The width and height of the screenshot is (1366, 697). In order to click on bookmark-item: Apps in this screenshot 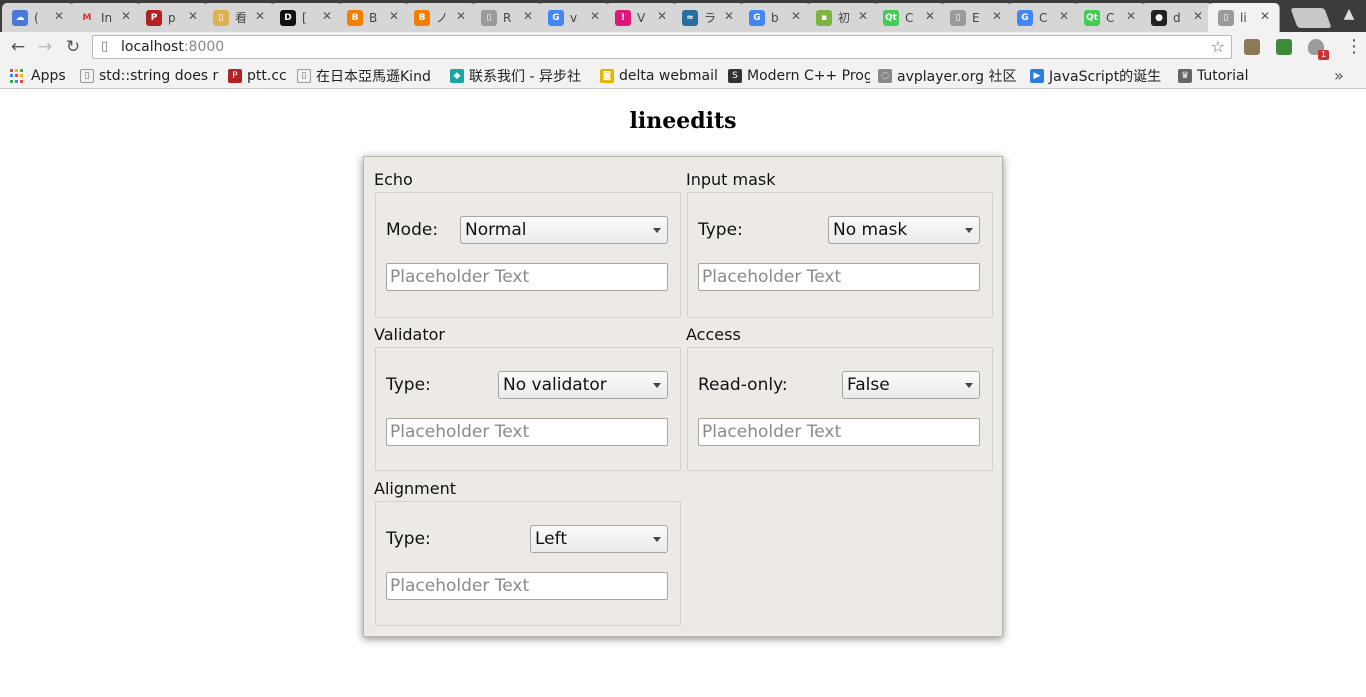, I will do `click(40, 76)`.